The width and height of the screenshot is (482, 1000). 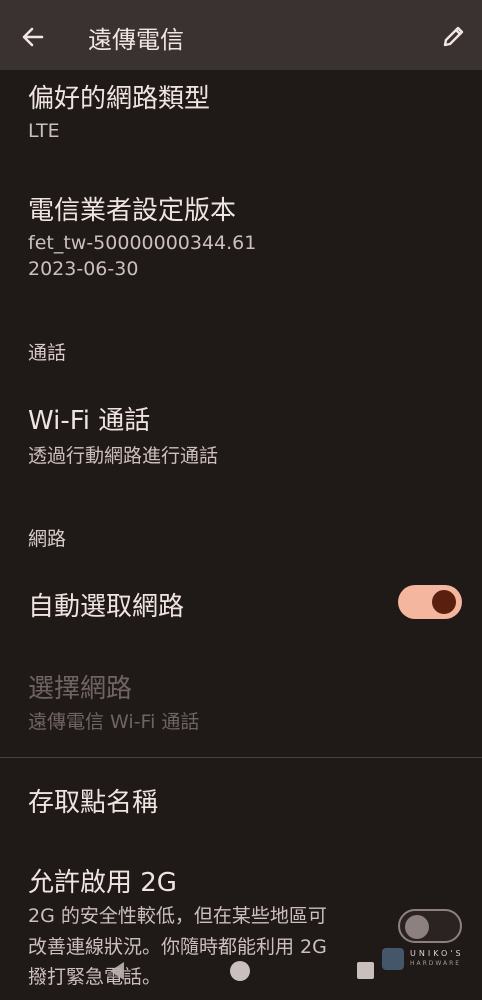 What do you see at coordinates (106, 607) in the screenshot?
I see `auto-select-network-title: 自動選取網路` at bounding box center [106, 607].